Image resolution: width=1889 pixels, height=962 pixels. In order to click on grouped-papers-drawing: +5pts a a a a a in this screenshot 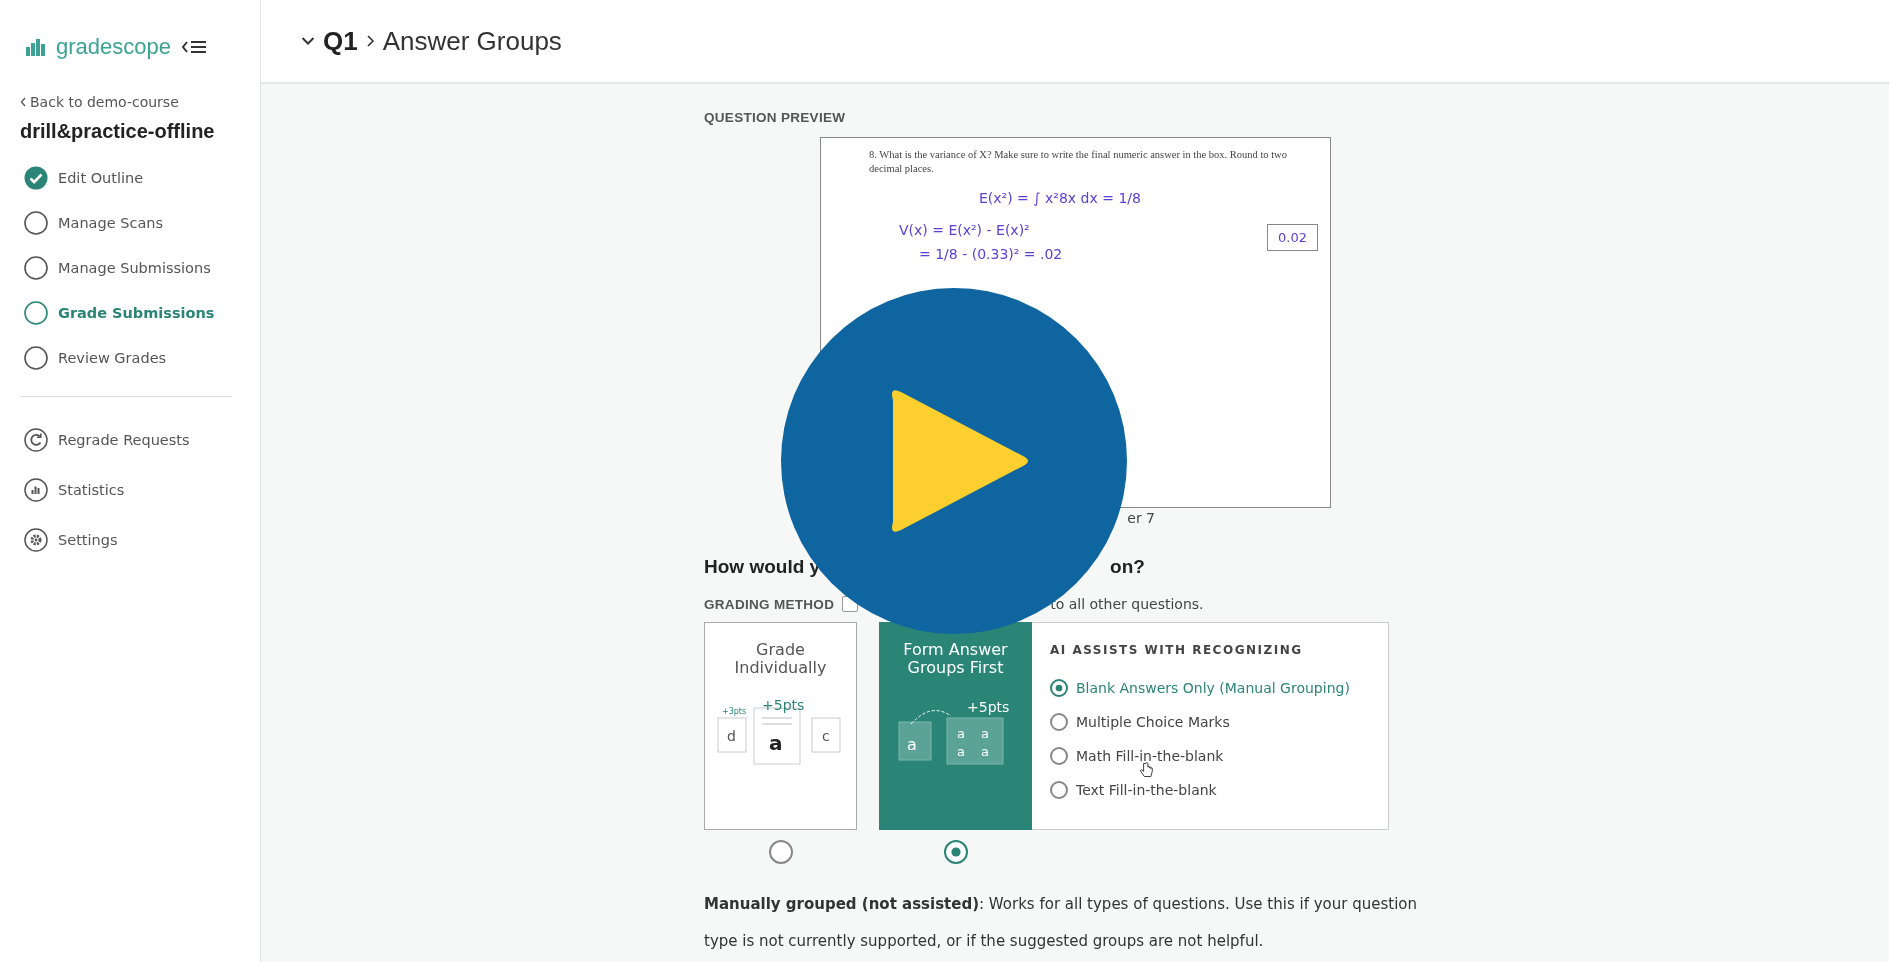, I will do `click(955, 730)`.